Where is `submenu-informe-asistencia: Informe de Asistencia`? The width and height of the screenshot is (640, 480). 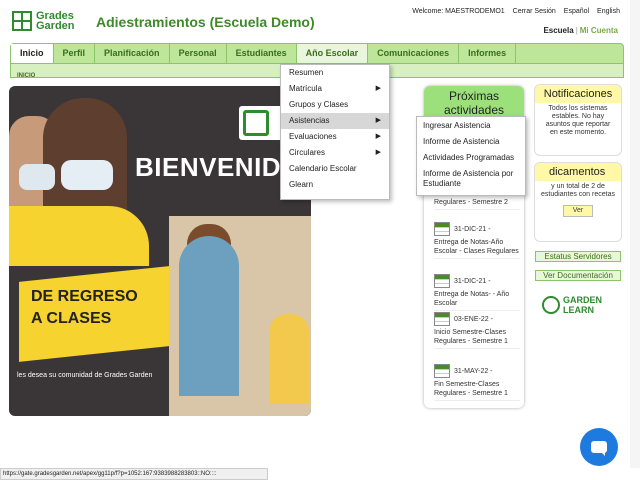
submenu-informe-asistencia: Informe de Asistencia is located at coordinates (471, 142).